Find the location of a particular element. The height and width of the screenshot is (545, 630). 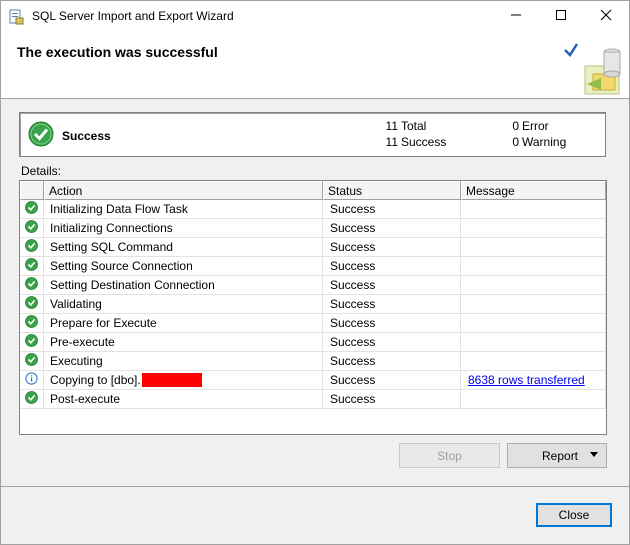

action-cell: Setting SQL Command is located at coordinates (183, 247).